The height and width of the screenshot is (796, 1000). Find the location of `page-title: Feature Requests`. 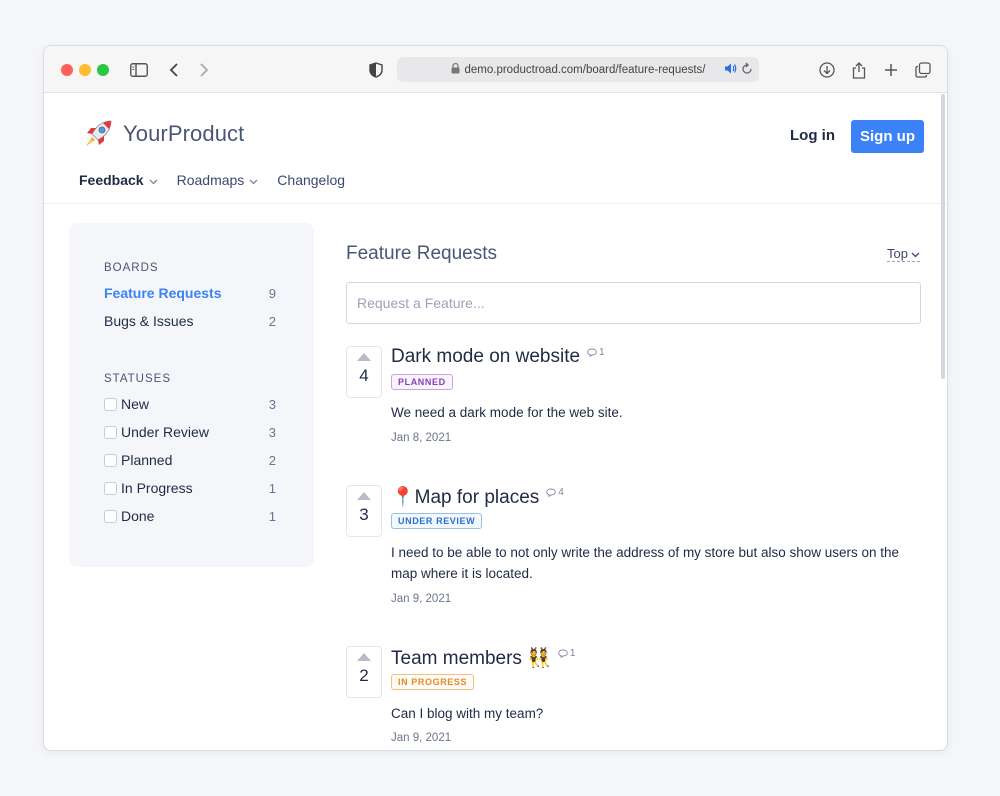

page-title: Feature Requests is located at coordinates (422, 253).